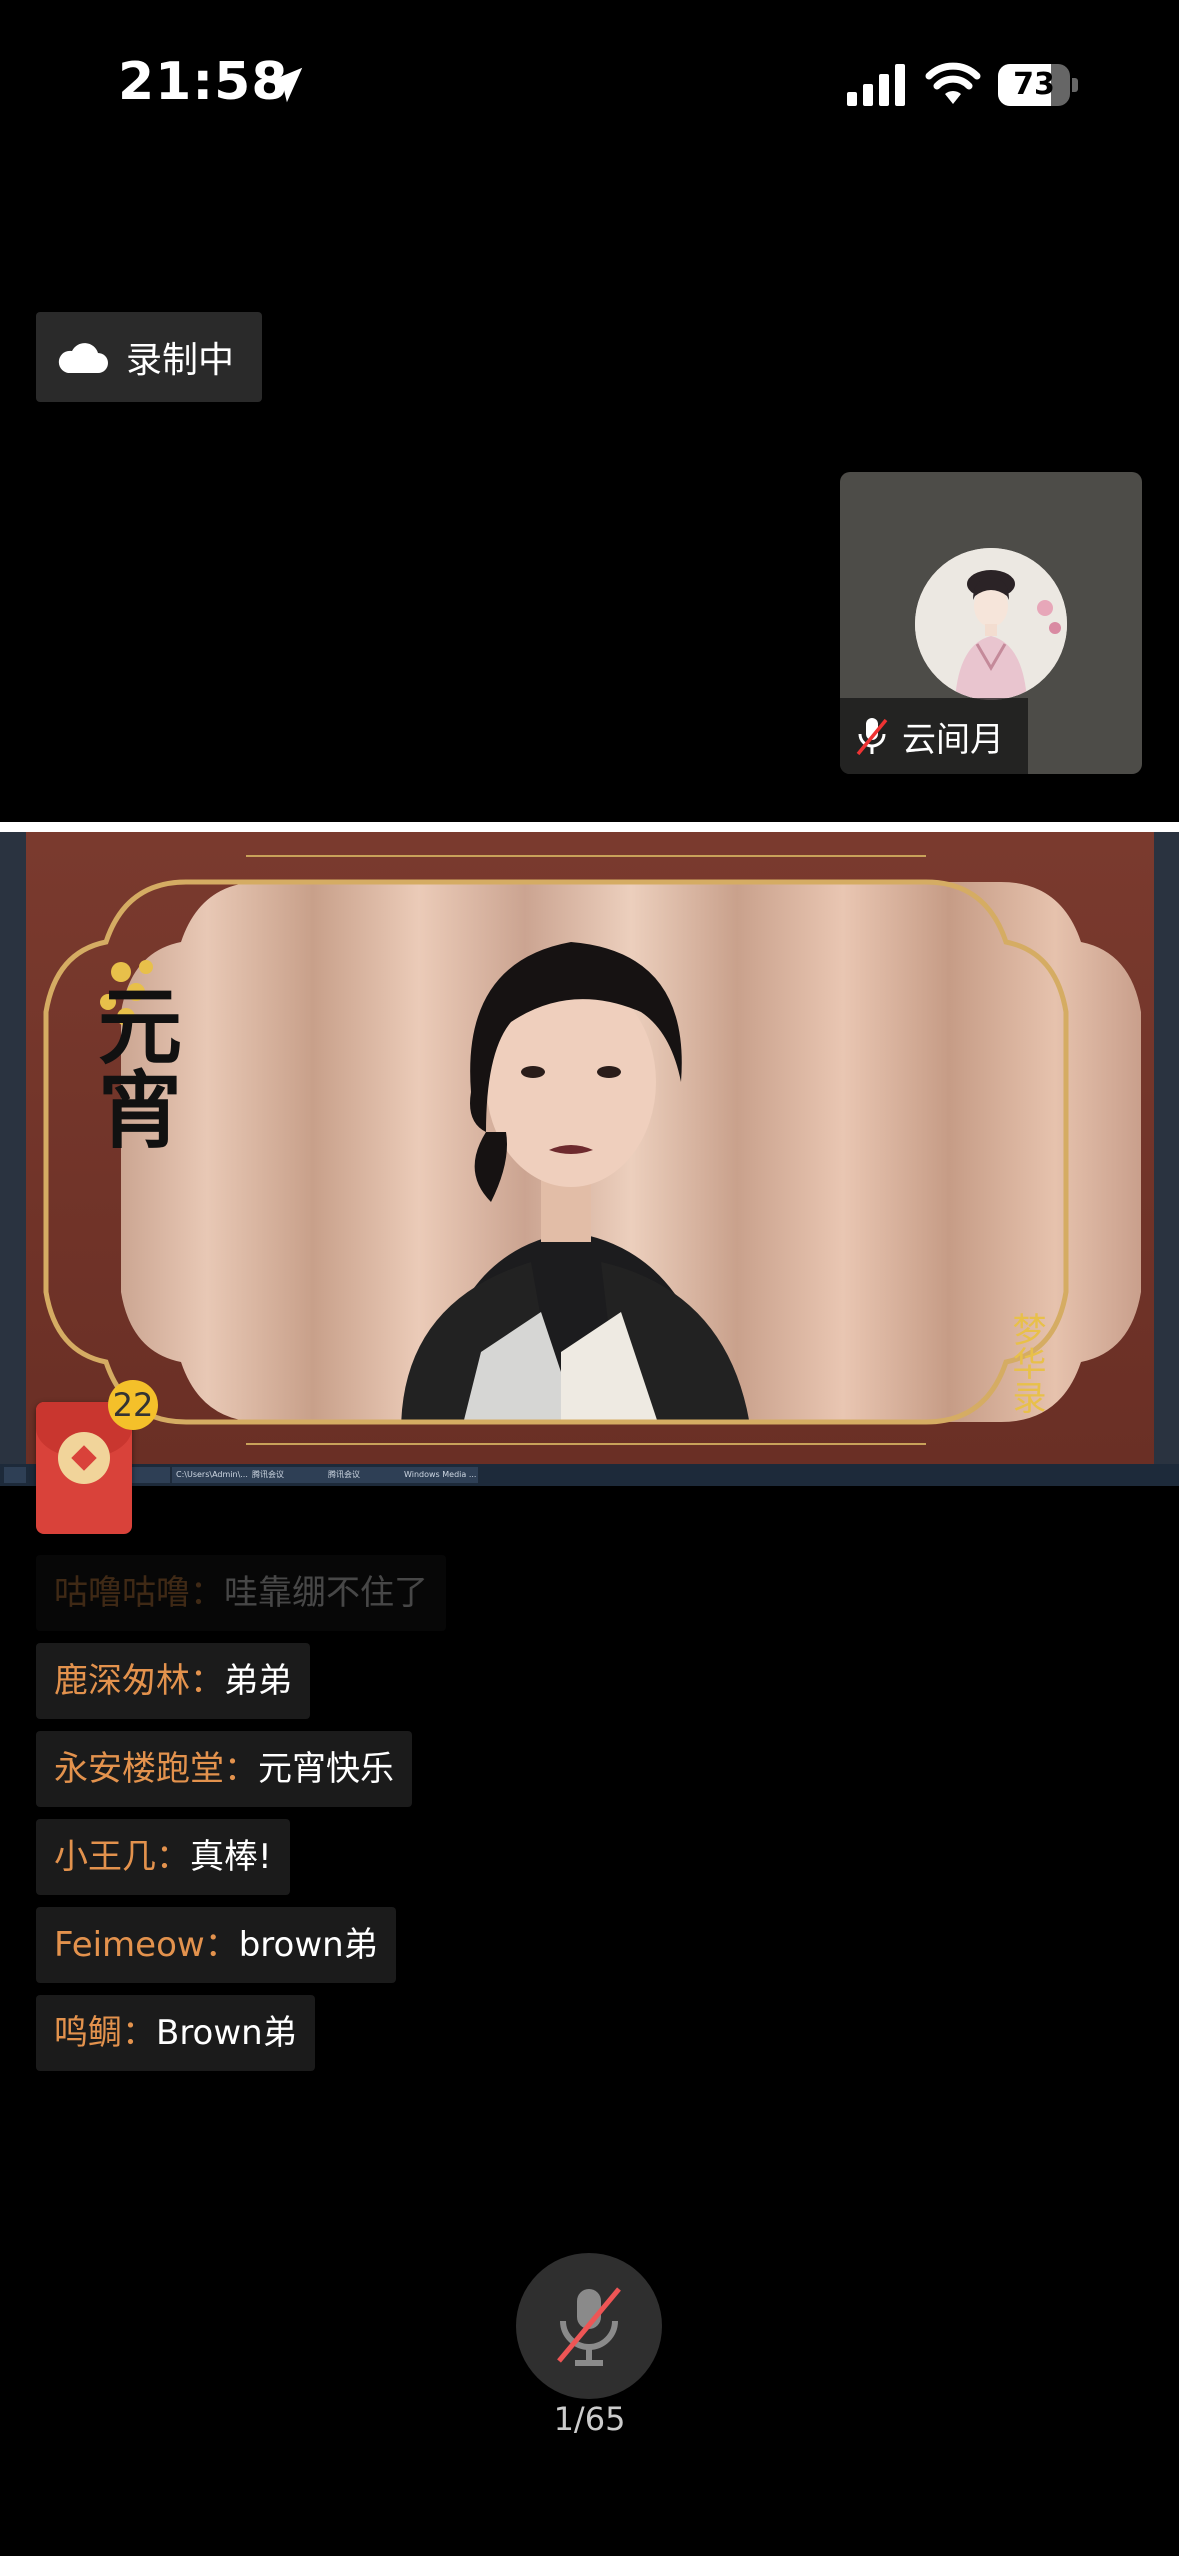 The height and width of the screenshot is (2556, 1179). I want to click on chat-item: 咕噜咕噜：哇靠绷不住了, so click(386, 1599).